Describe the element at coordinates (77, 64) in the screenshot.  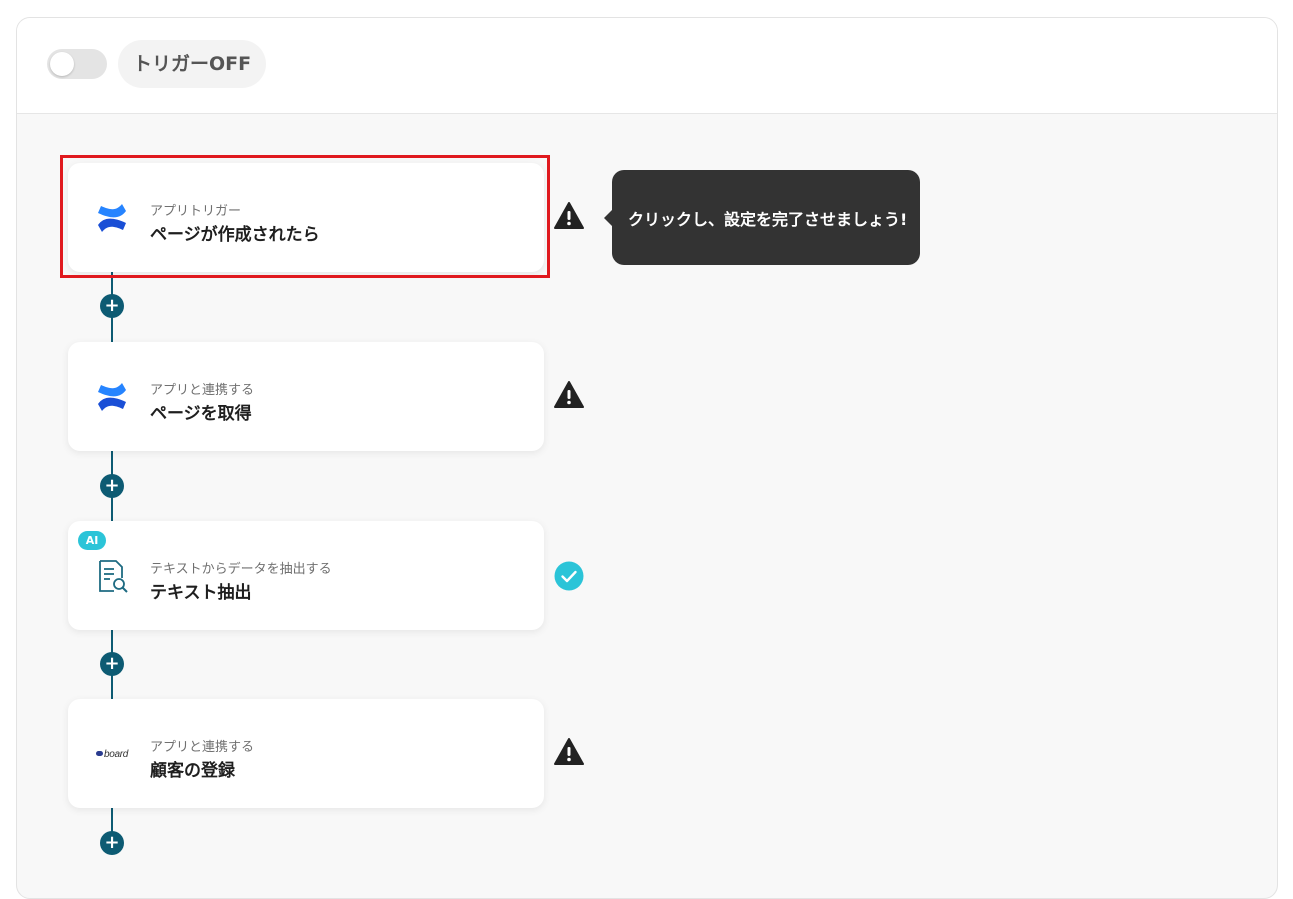
I see `trigger-toggle` at that location.